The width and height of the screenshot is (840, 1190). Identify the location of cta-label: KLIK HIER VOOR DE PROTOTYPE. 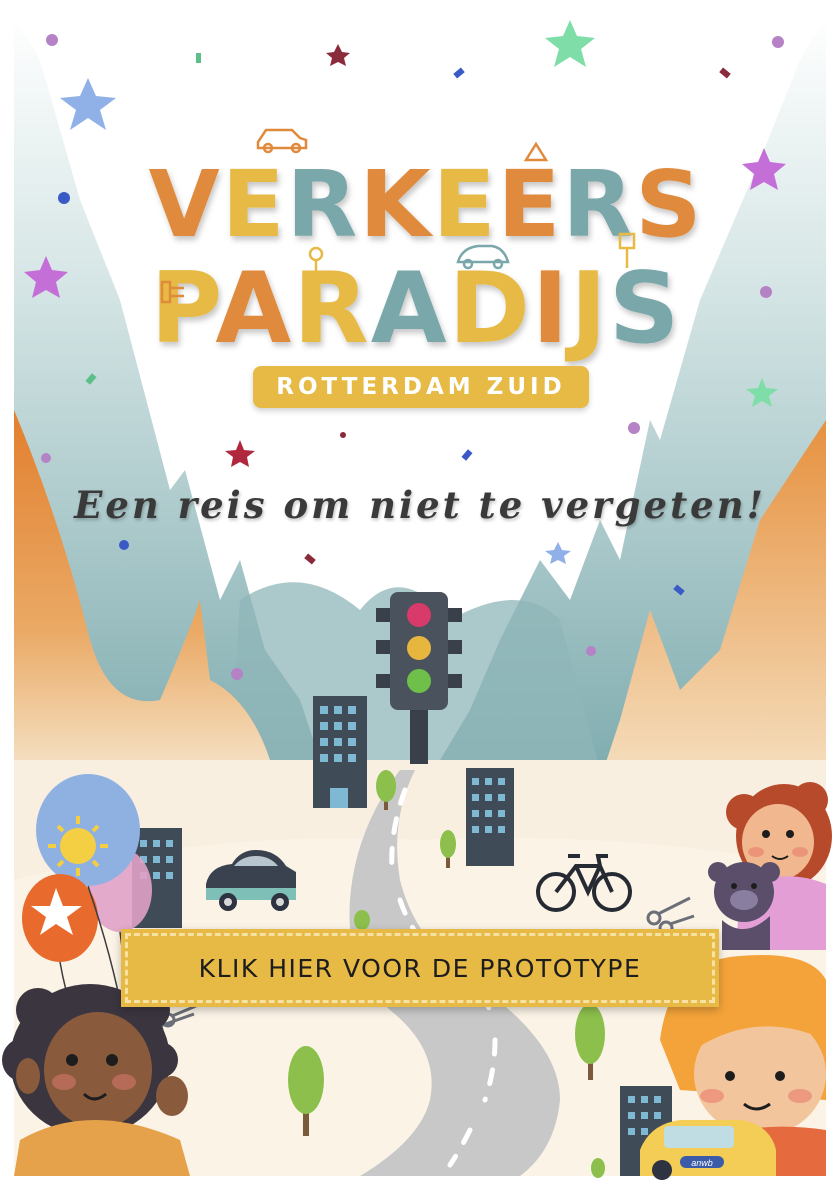
(420, 968).